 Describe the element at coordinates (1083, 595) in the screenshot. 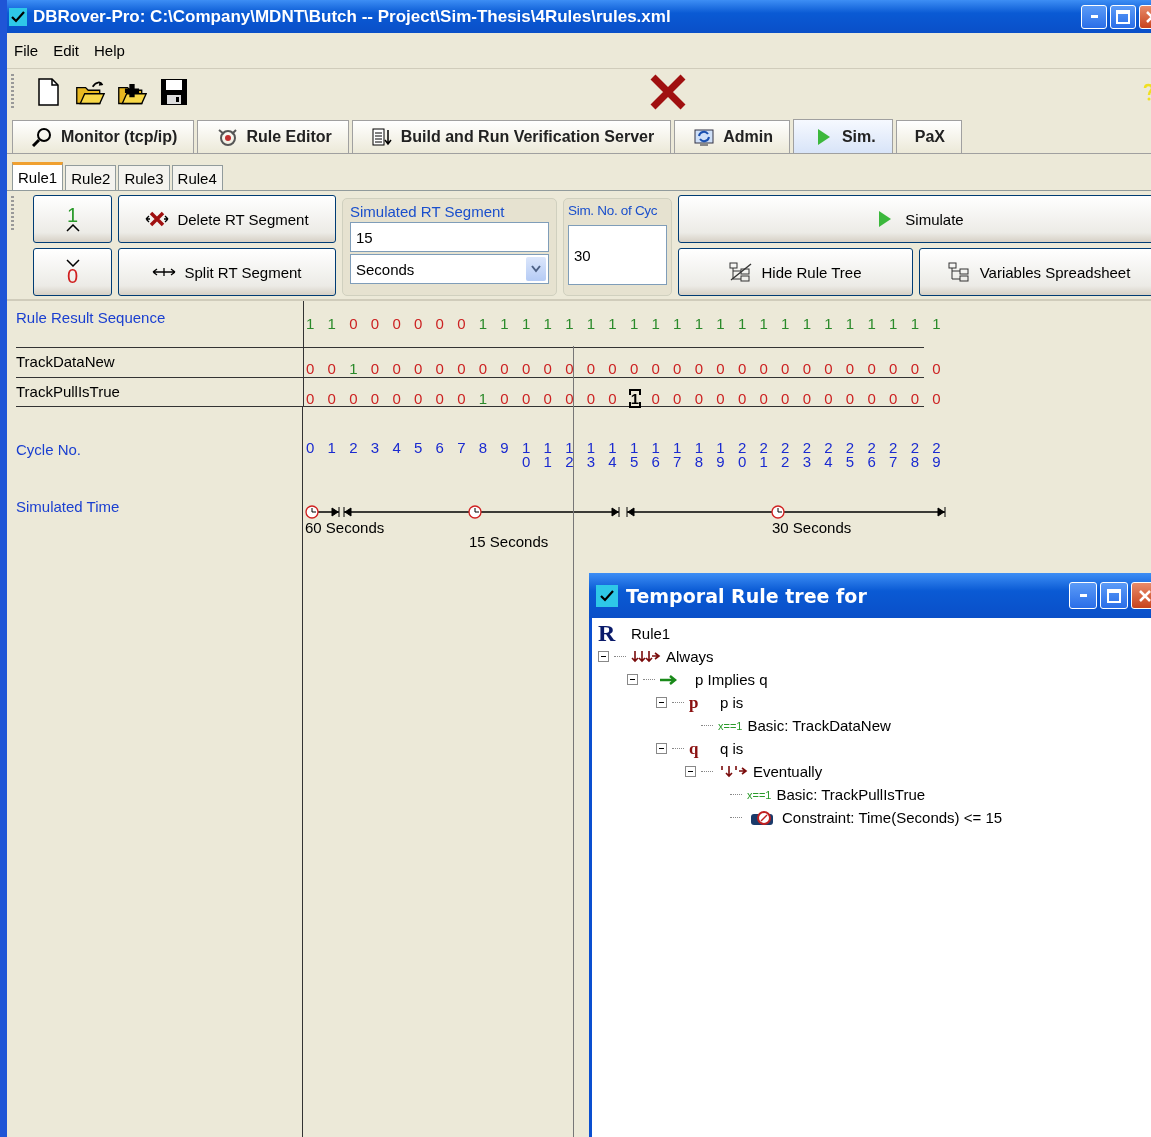

I see `minimize-button` at that location.